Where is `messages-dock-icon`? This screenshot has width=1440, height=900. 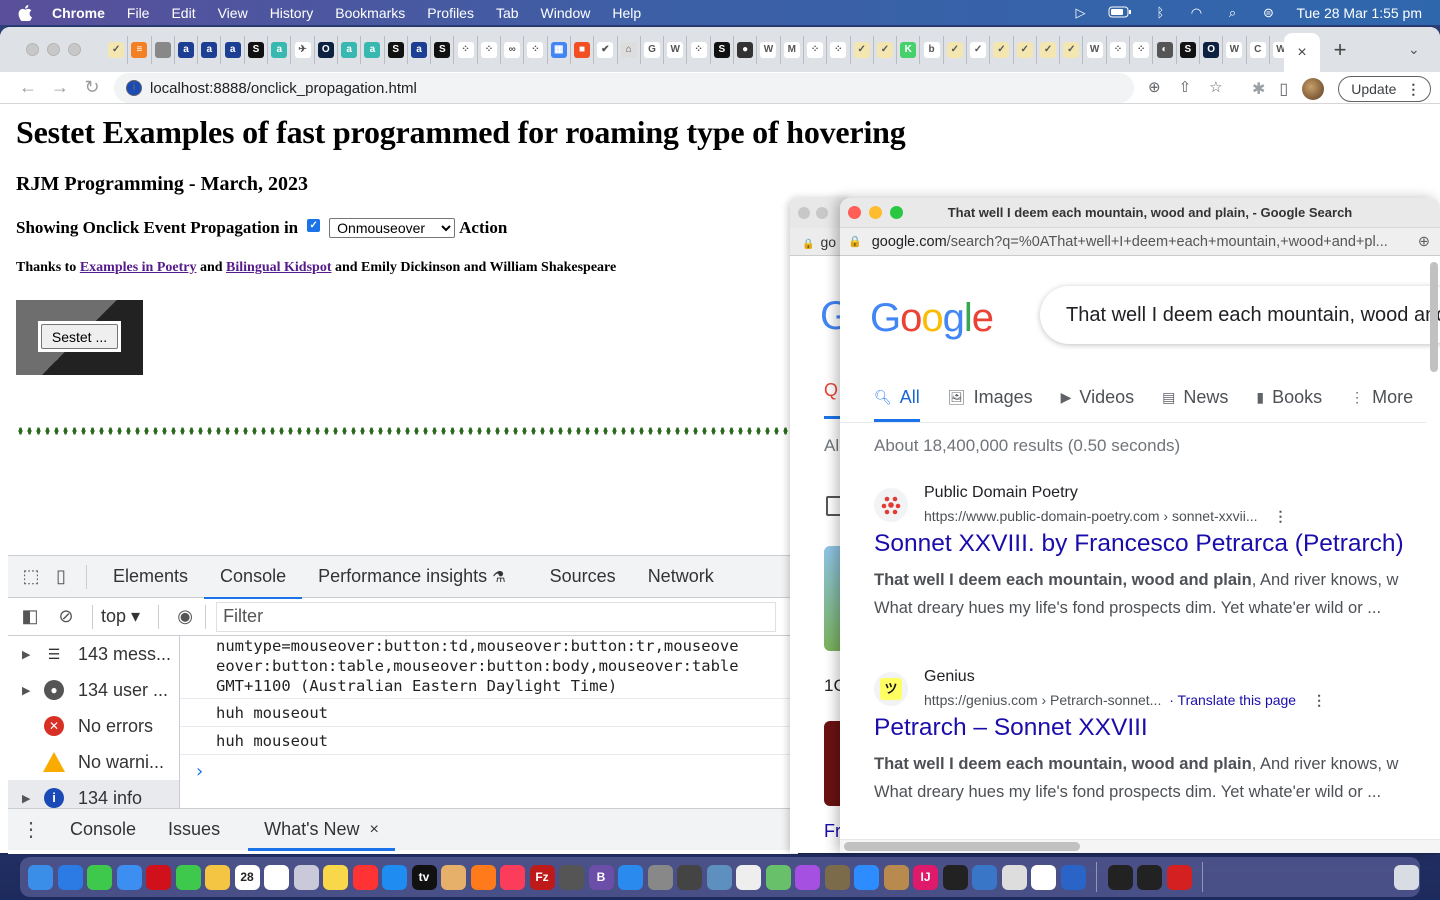
messages-dock-icon is located at coordinates (99, 877).